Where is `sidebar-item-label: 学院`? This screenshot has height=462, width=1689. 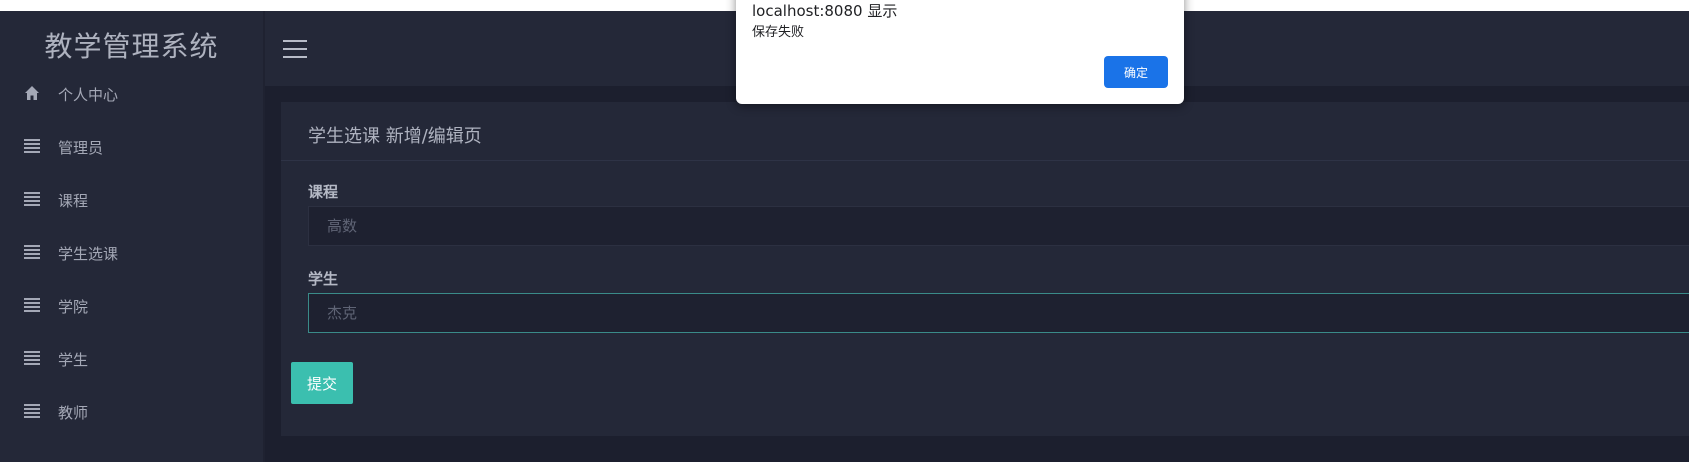
sidebar-item-label: 学院 is located at coordinates (73, 307).